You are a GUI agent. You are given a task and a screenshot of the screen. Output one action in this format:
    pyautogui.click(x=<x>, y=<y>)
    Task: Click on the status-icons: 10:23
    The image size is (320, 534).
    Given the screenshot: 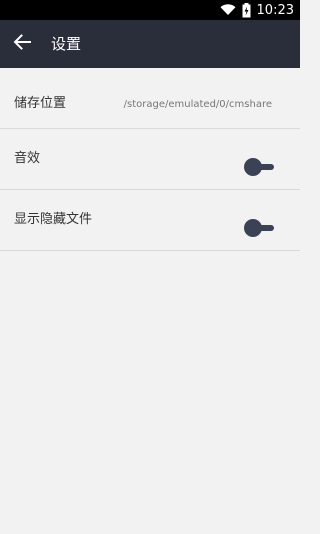 What is the action you would take?
    pyautogui.click(x=257, y=10)
    